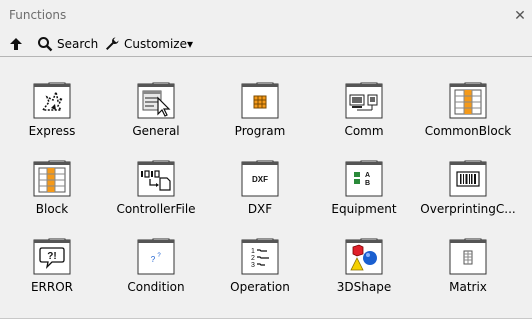 The height and width of the screenshot is (319, 532). What do you see at coordinates (253, 258) in the screenshot?
I see `operation-num-2: 2` at bounding box center [253, 258].